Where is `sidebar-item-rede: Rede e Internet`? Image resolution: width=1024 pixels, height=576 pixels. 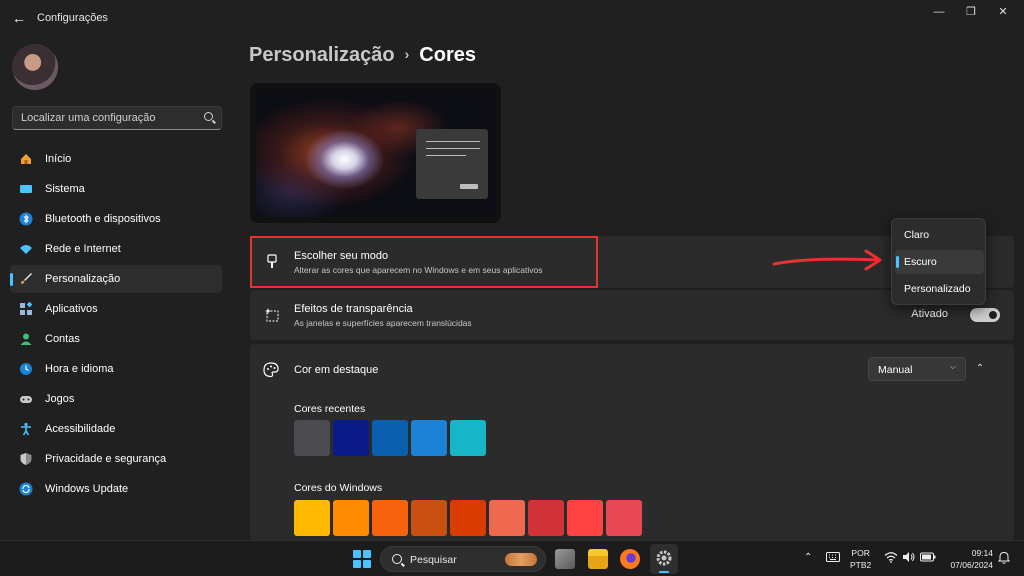
sidebar-item-rede: Rede e Internet is located at coordinates (116, 249).